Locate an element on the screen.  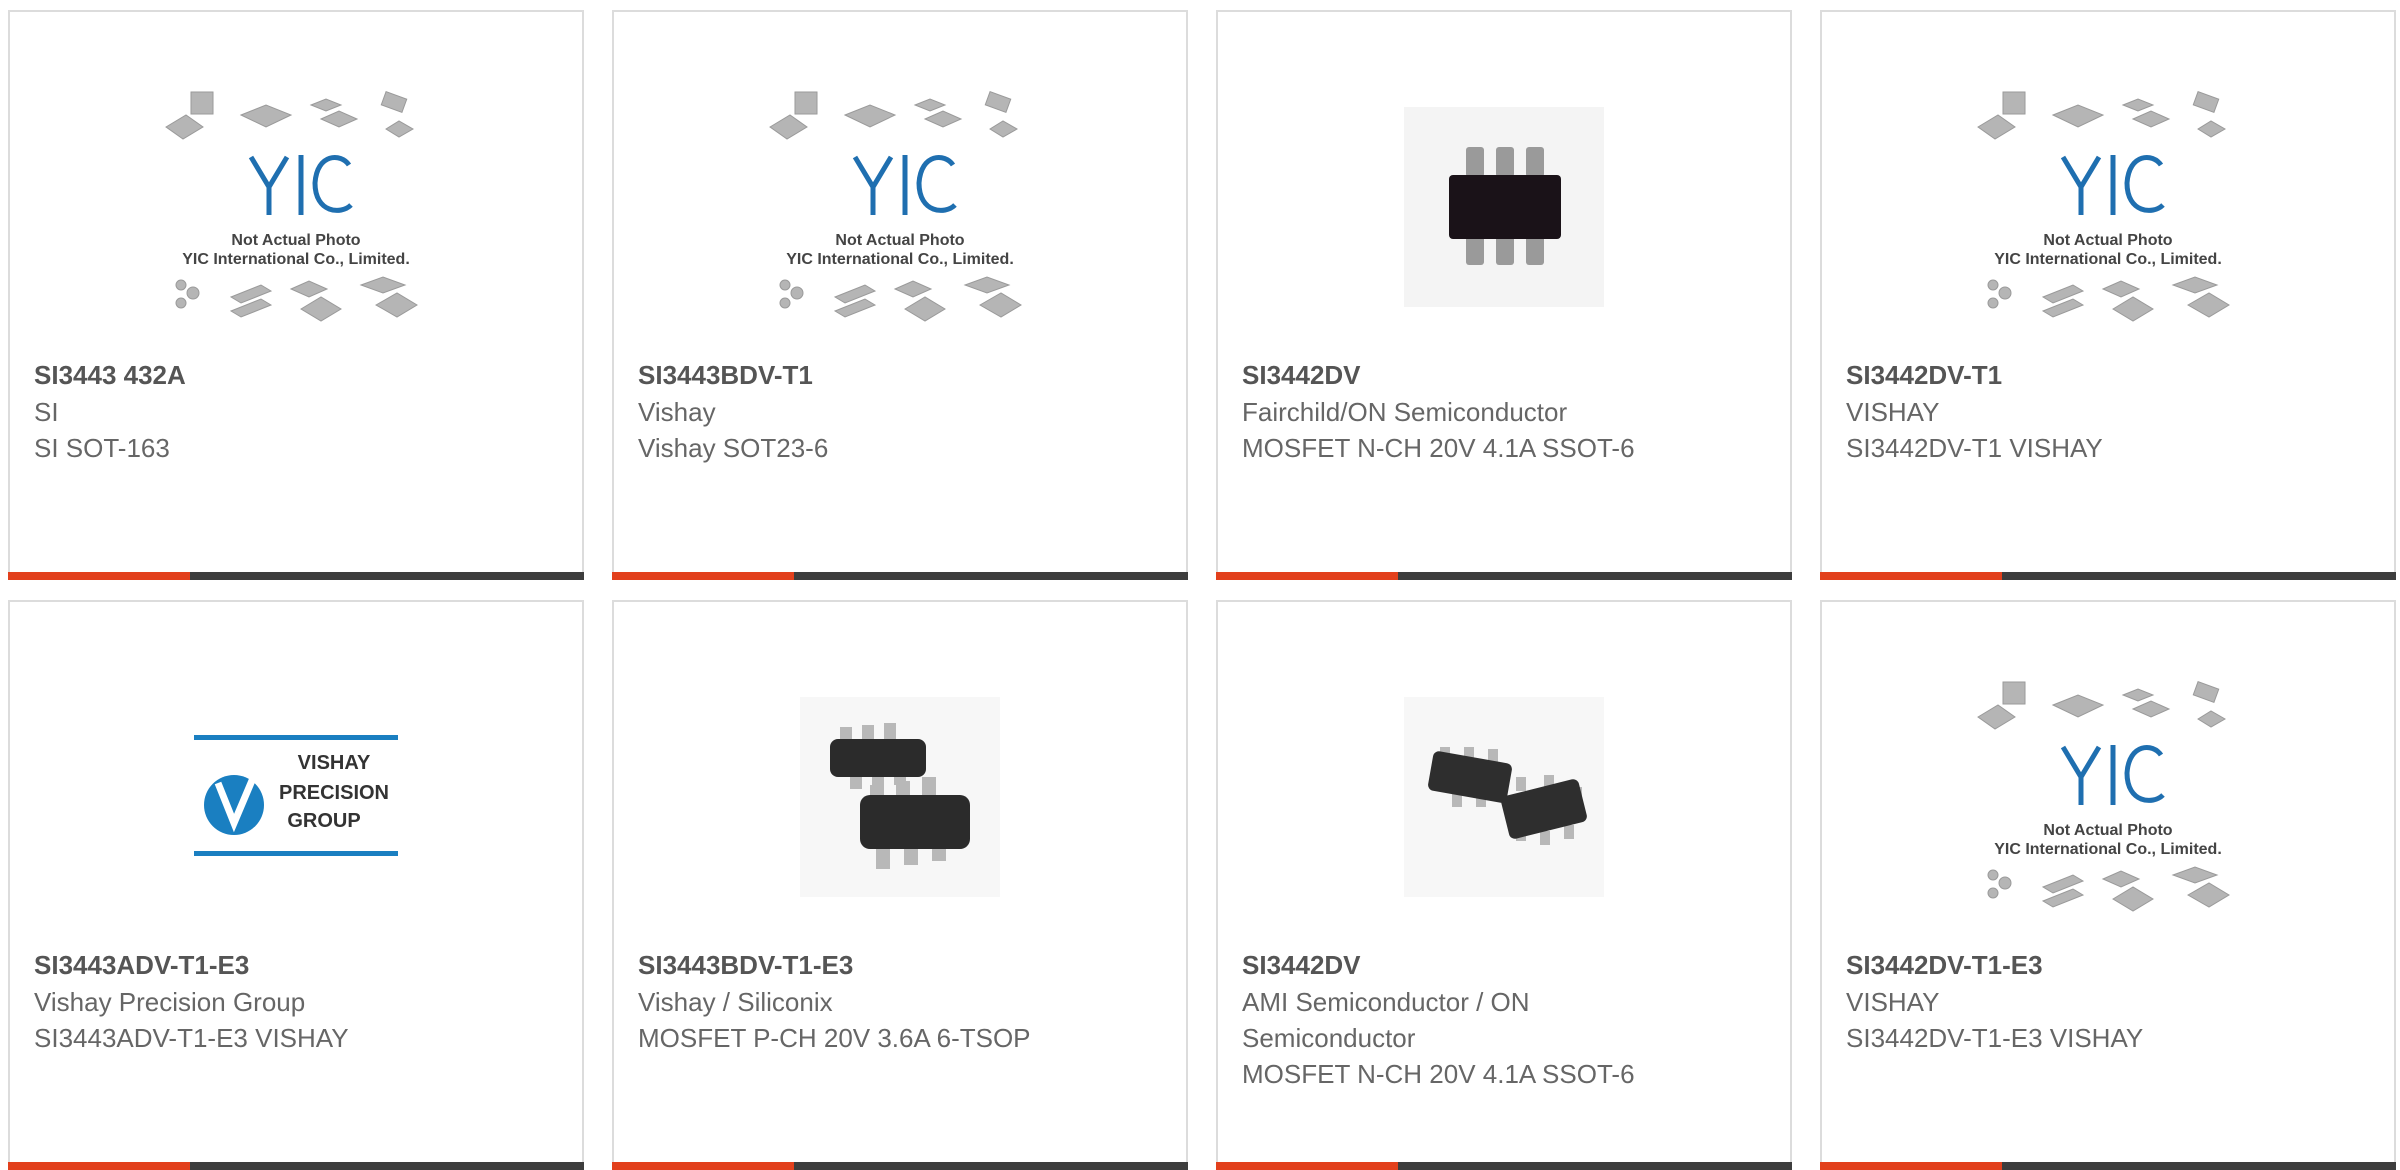
product-description: SI3443ADV-T1-E3 VISHAY is located at coordinates (191, 1038).